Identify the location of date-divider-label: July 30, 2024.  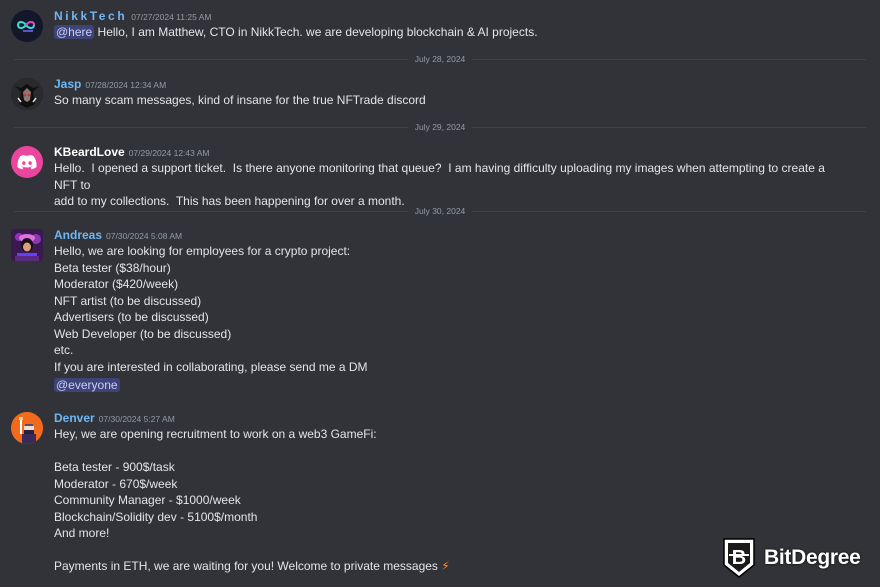
(440, 211).